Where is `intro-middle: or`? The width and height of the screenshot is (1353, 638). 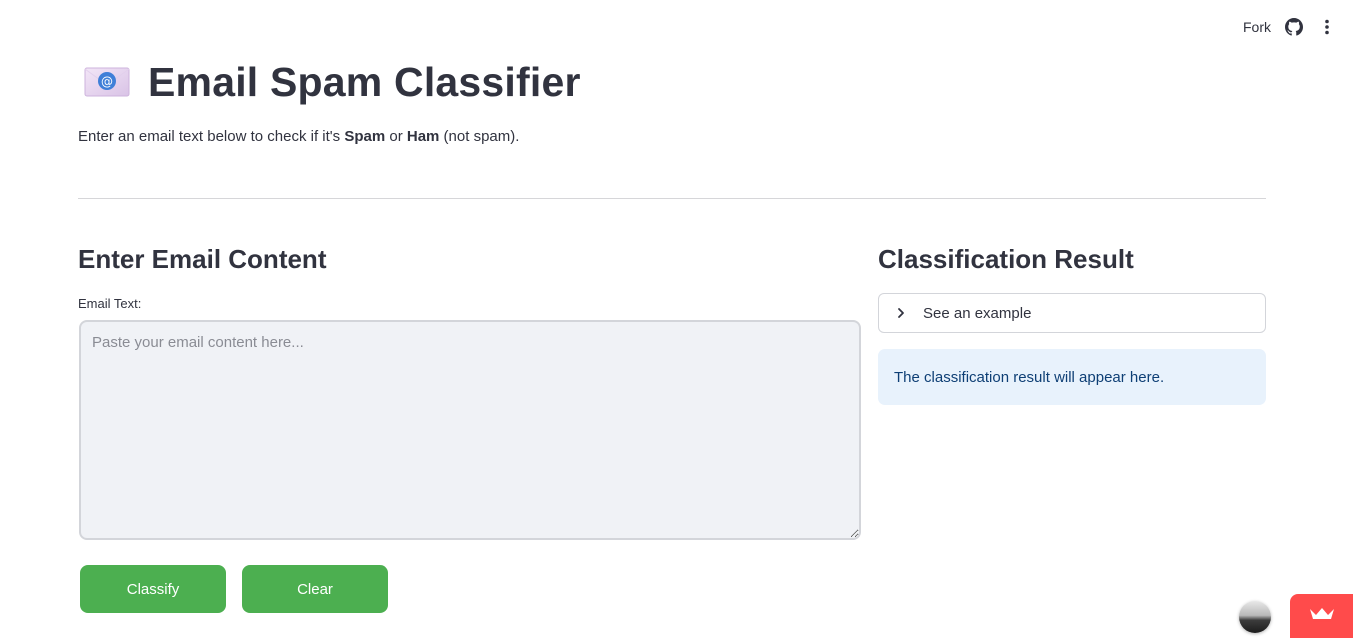 intro-middle: or is located at coordinates (396, 136).